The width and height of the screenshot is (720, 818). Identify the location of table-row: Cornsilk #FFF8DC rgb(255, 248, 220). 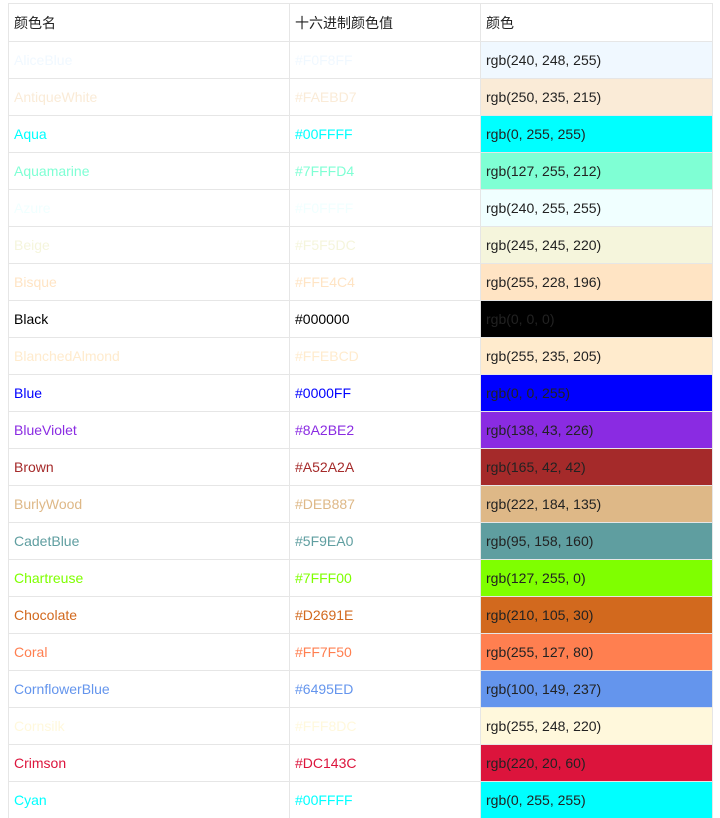
(360, 726).